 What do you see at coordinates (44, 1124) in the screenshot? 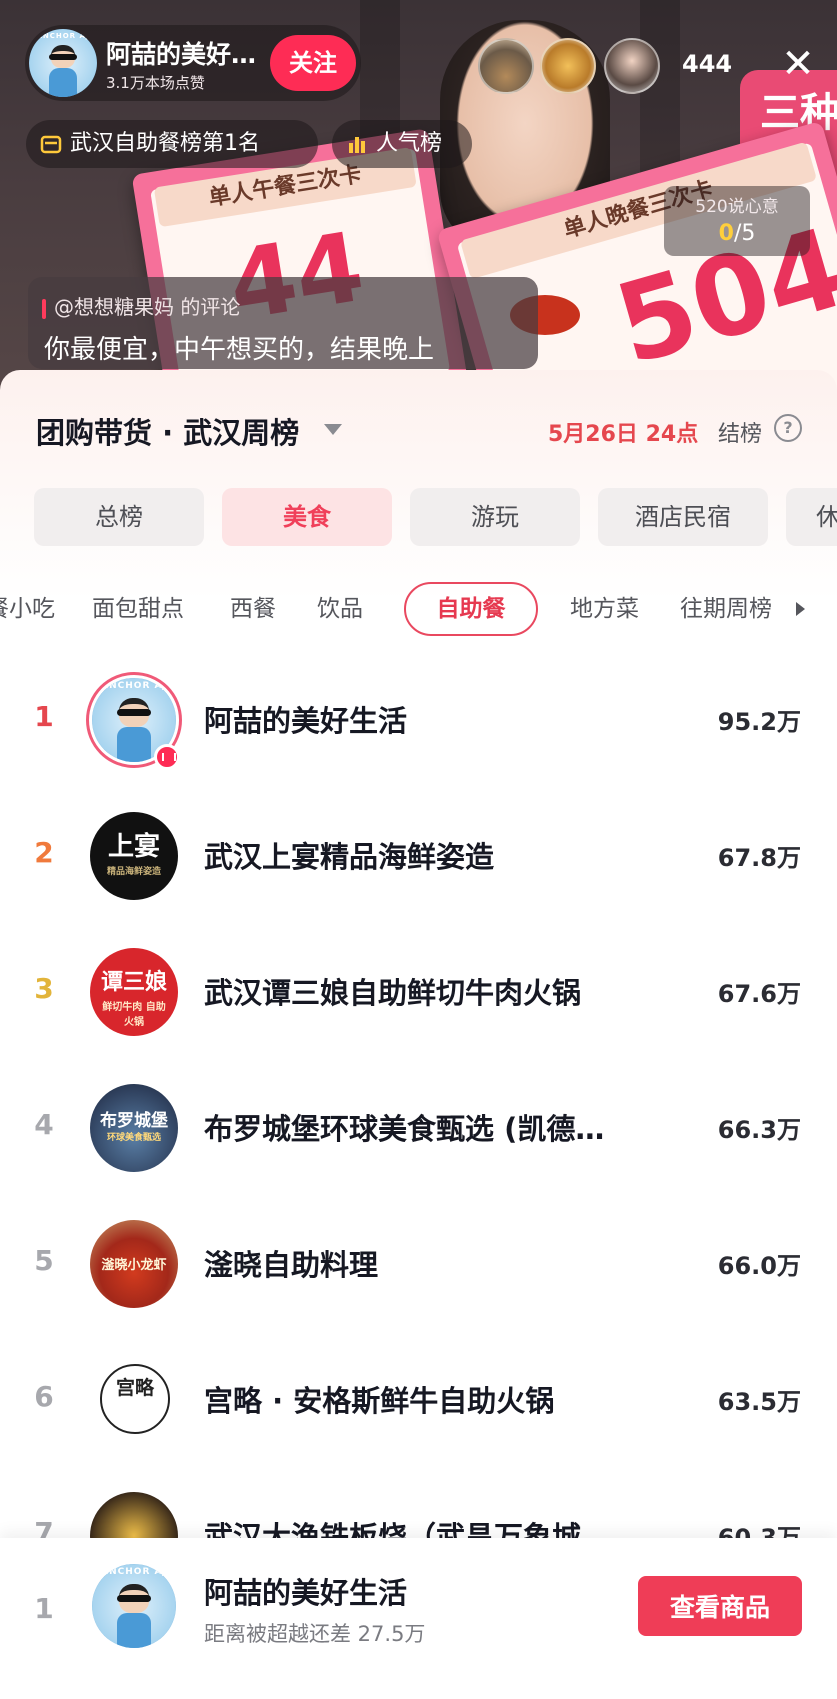
I see `rank-number: 4` at bounding box center [44, 1124].